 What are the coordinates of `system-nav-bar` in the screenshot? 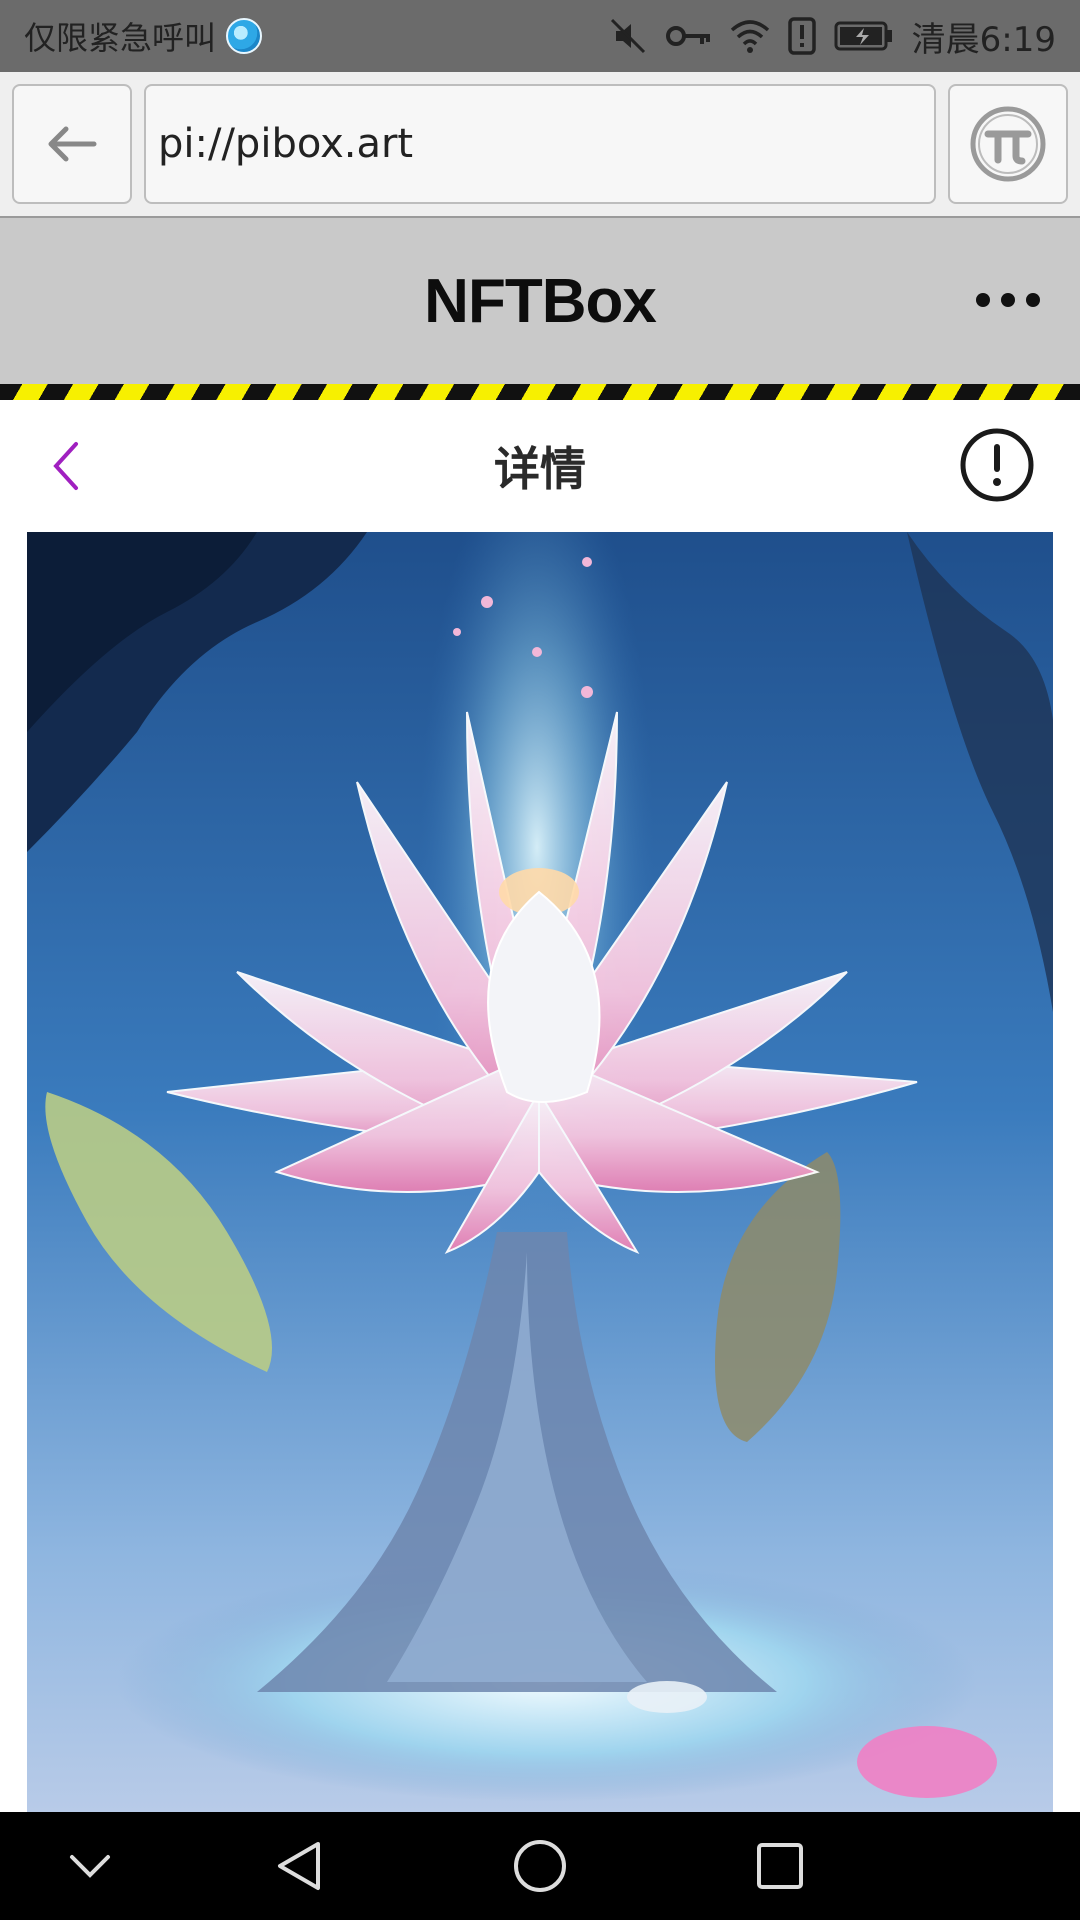 It's located at (540, 1866).